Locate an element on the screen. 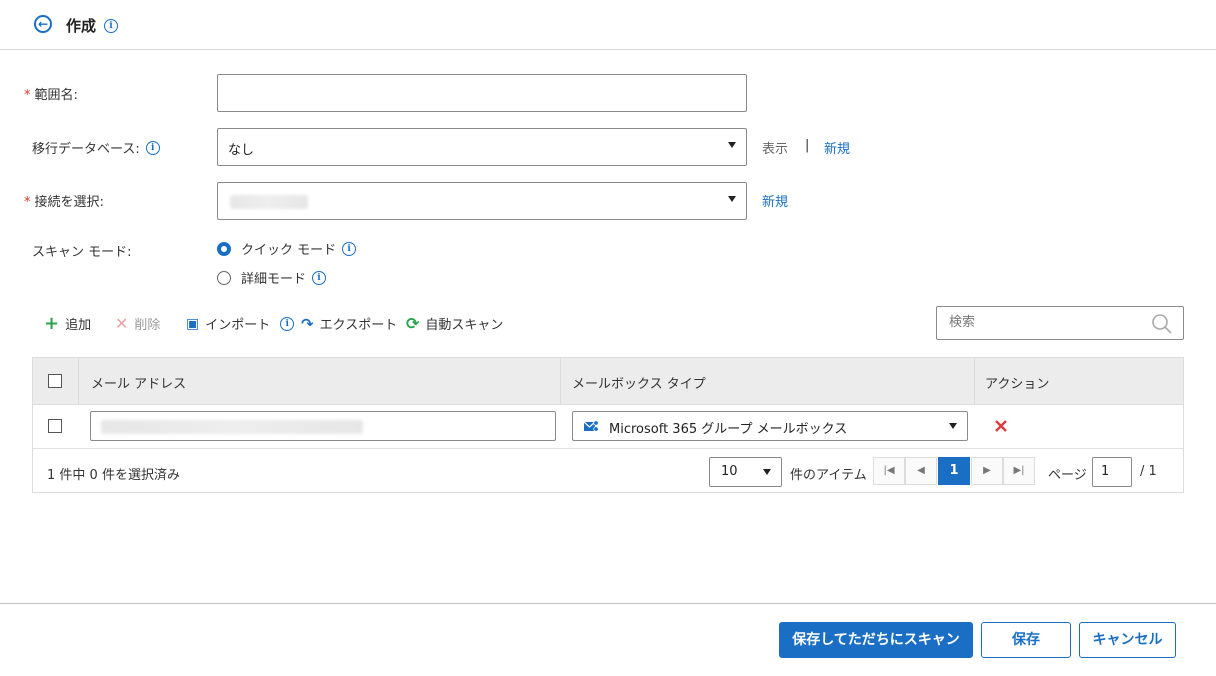  page-title: 作成 is located at coordinates (81, 26).